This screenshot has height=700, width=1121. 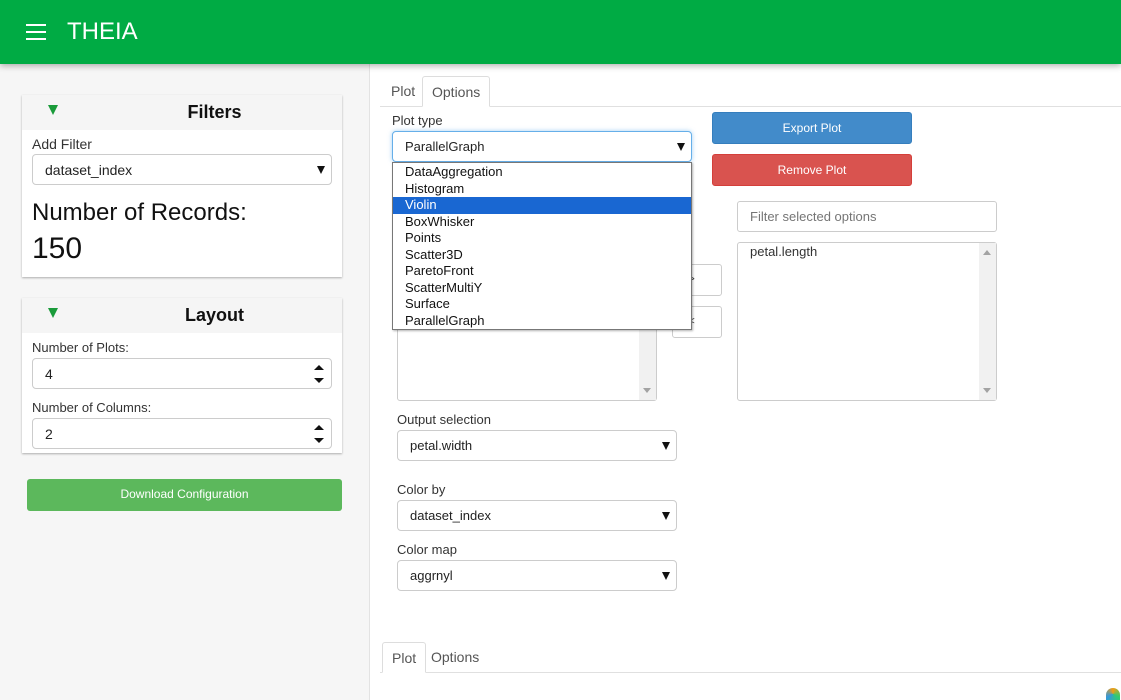 What do you see at coordinates (867, 321) in the screenshot?
I see `selected-options-list: petal.length` at bounding box center [867, 321].